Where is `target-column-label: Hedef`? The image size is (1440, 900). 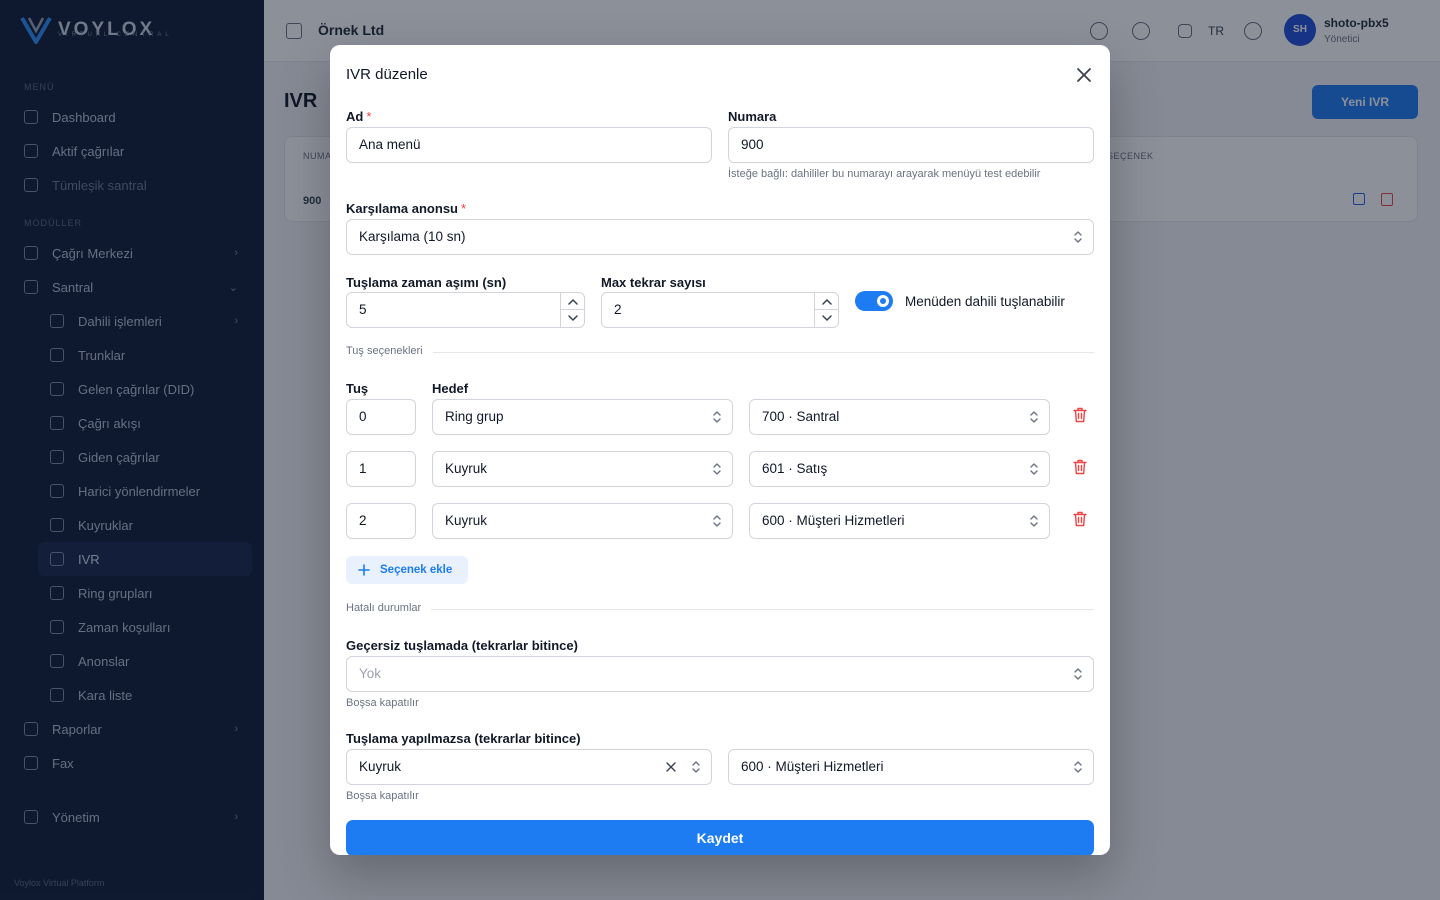 target-column-label: Hedef is located at coordinates (450, 388).